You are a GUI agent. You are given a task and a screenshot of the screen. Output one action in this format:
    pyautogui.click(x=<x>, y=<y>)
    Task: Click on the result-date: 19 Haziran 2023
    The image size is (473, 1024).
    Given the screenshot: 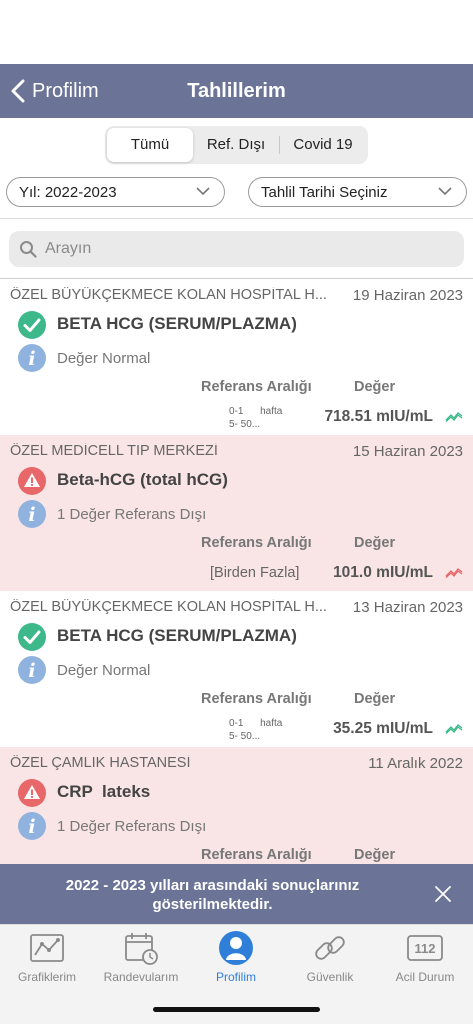 What is the action you would take?
    pyautogui.click(x=407, y=295)
    